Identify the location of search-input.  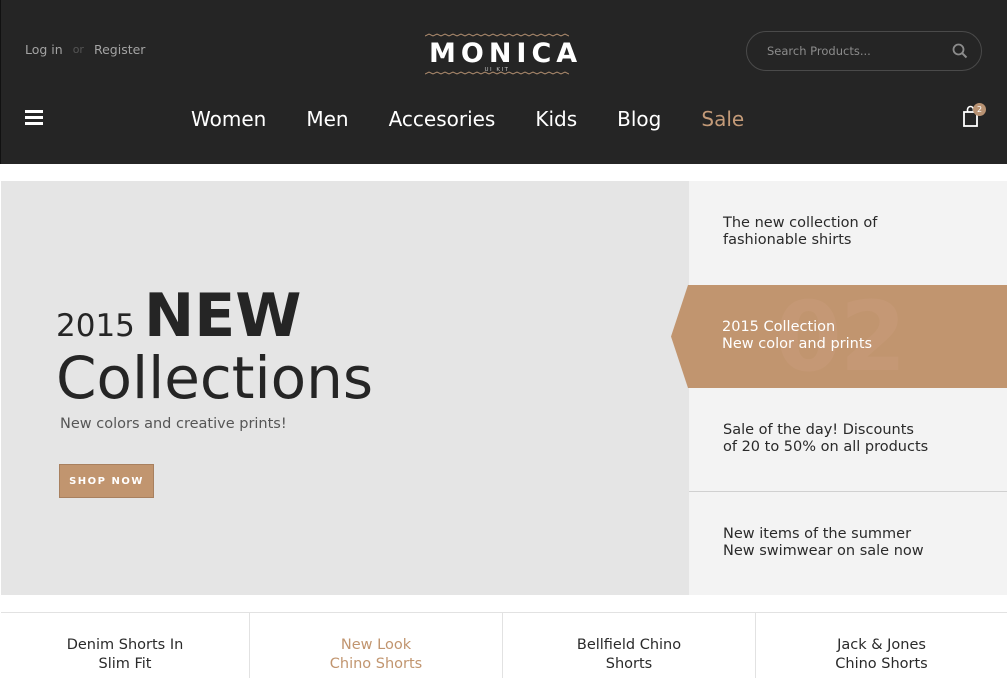
(857, 51).